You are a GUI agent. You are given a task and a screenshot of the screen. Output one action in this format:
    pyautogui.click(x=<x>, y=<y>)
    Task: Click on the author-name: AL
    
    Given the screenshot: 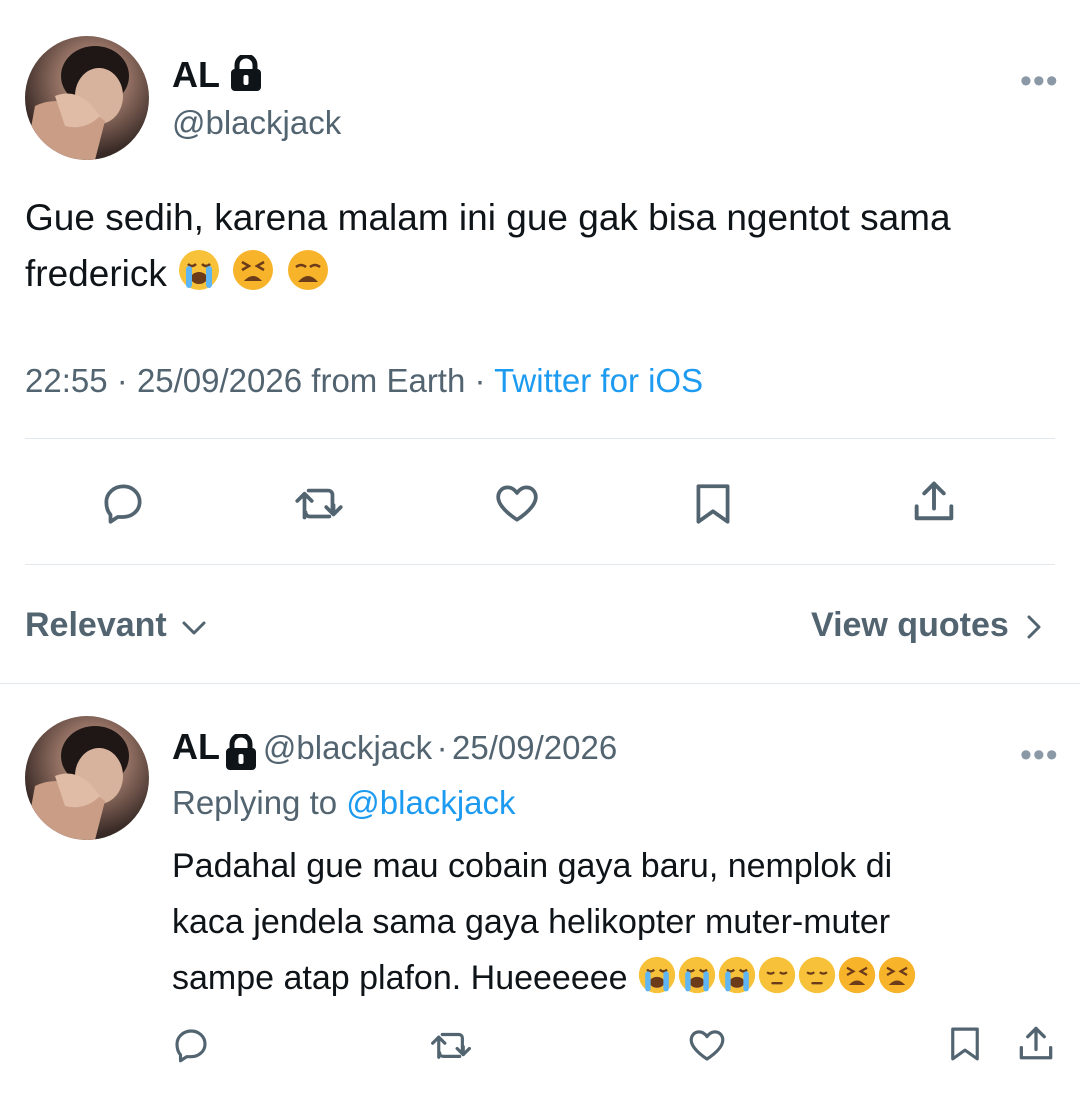 What is the action you would take?
    pyautogui.click(x=217, y=76)
    